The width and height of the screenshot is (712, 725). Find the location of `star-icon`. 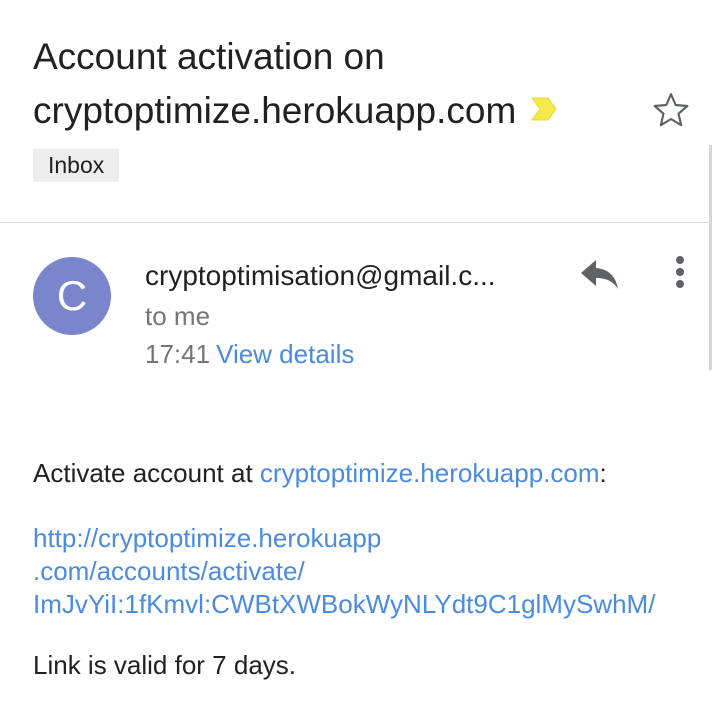

star-icon is located at coordinates (671, 110).